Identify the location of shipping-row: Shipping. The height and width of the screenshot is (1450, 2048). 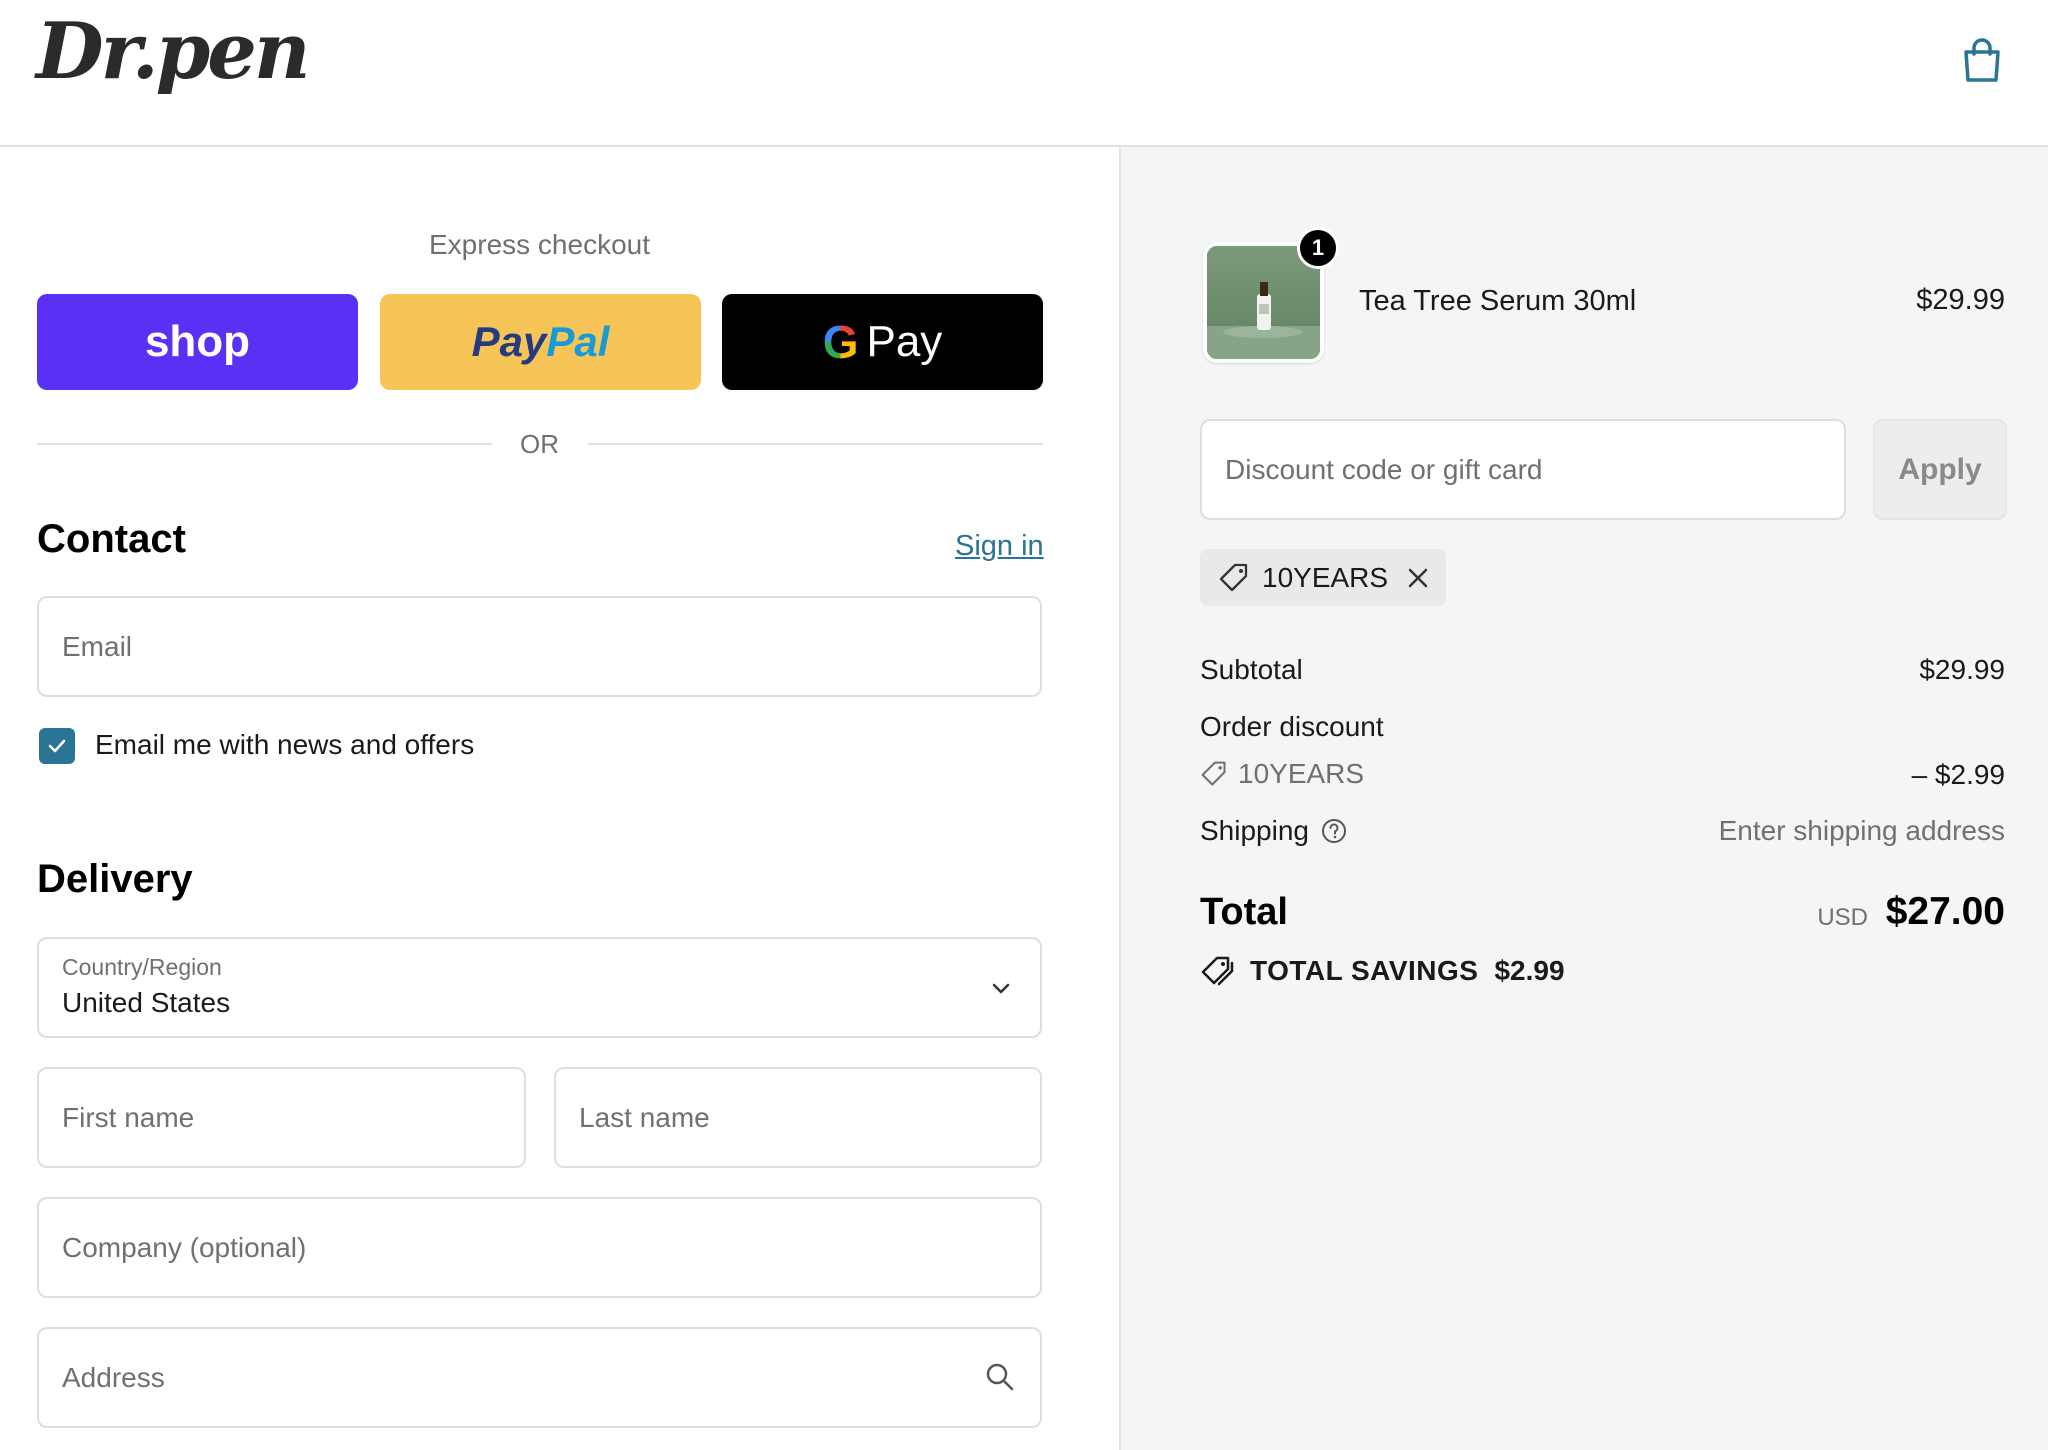
(1273, 831).